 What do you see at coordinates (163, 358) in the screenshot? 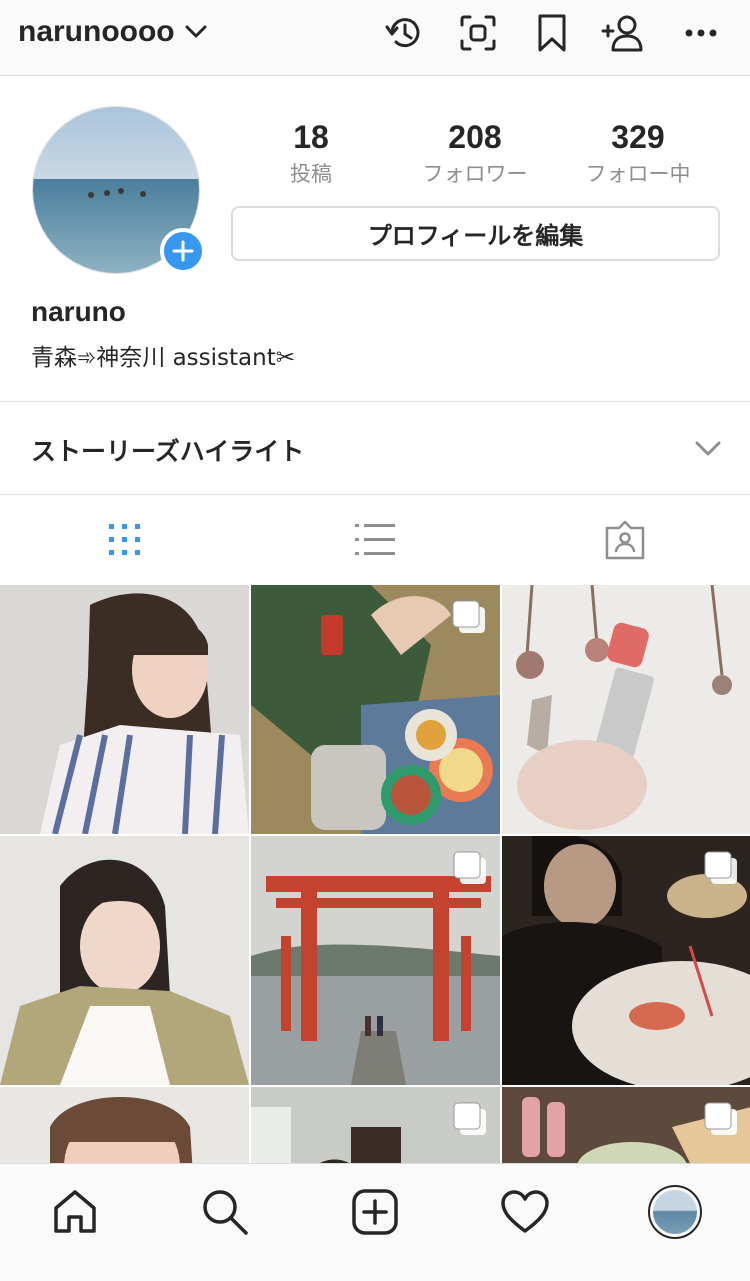
I see `bio-text: 青森➾神奈川 assistant✂︎` at bounding box center [163, 358].